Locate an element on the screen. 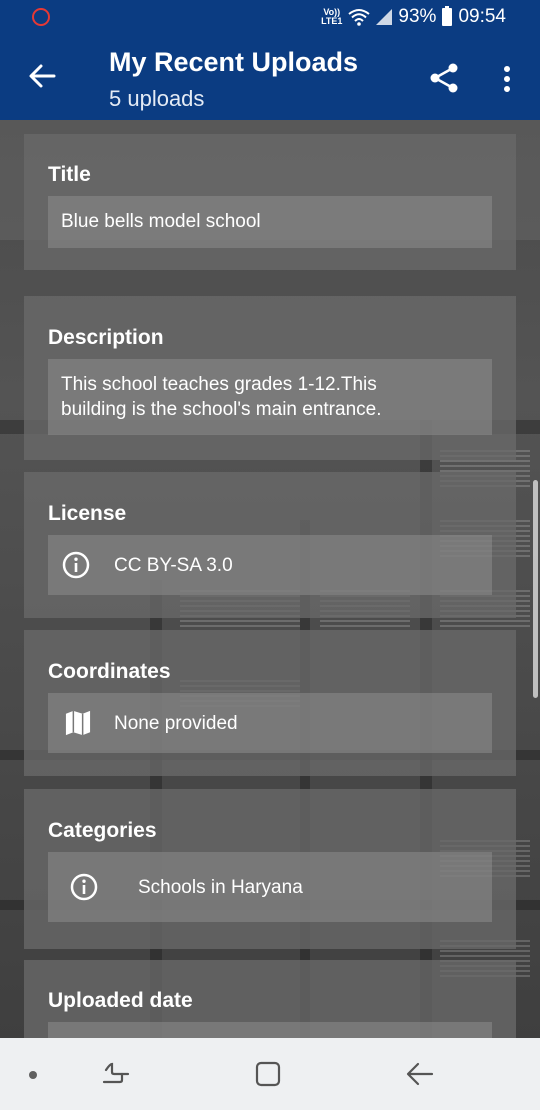 This screenshot has width=540, height=1110. coordinates-field: None provided is located at coordinates (270, 723).